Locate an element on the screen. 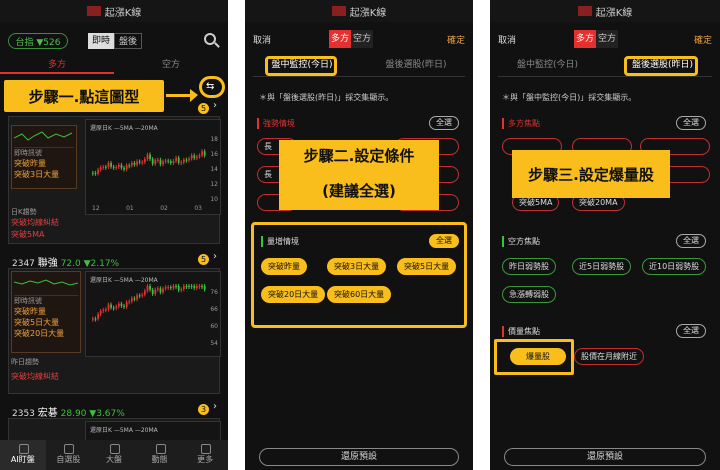 The image size is (720, 470). app-title: 起漲K線 is located at coordinates (123, 13).